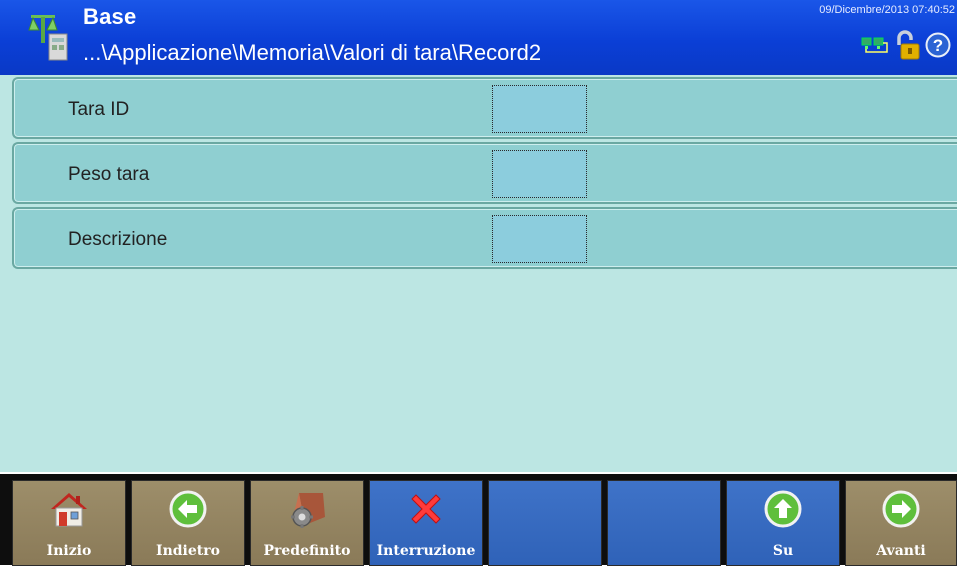 Image resolution: width=957 pixels, height=566 pixels. What do you see at coordinates (426, 509) in the screenshot?
I see `cancel-x-icon` at bounding box center [426, 509].